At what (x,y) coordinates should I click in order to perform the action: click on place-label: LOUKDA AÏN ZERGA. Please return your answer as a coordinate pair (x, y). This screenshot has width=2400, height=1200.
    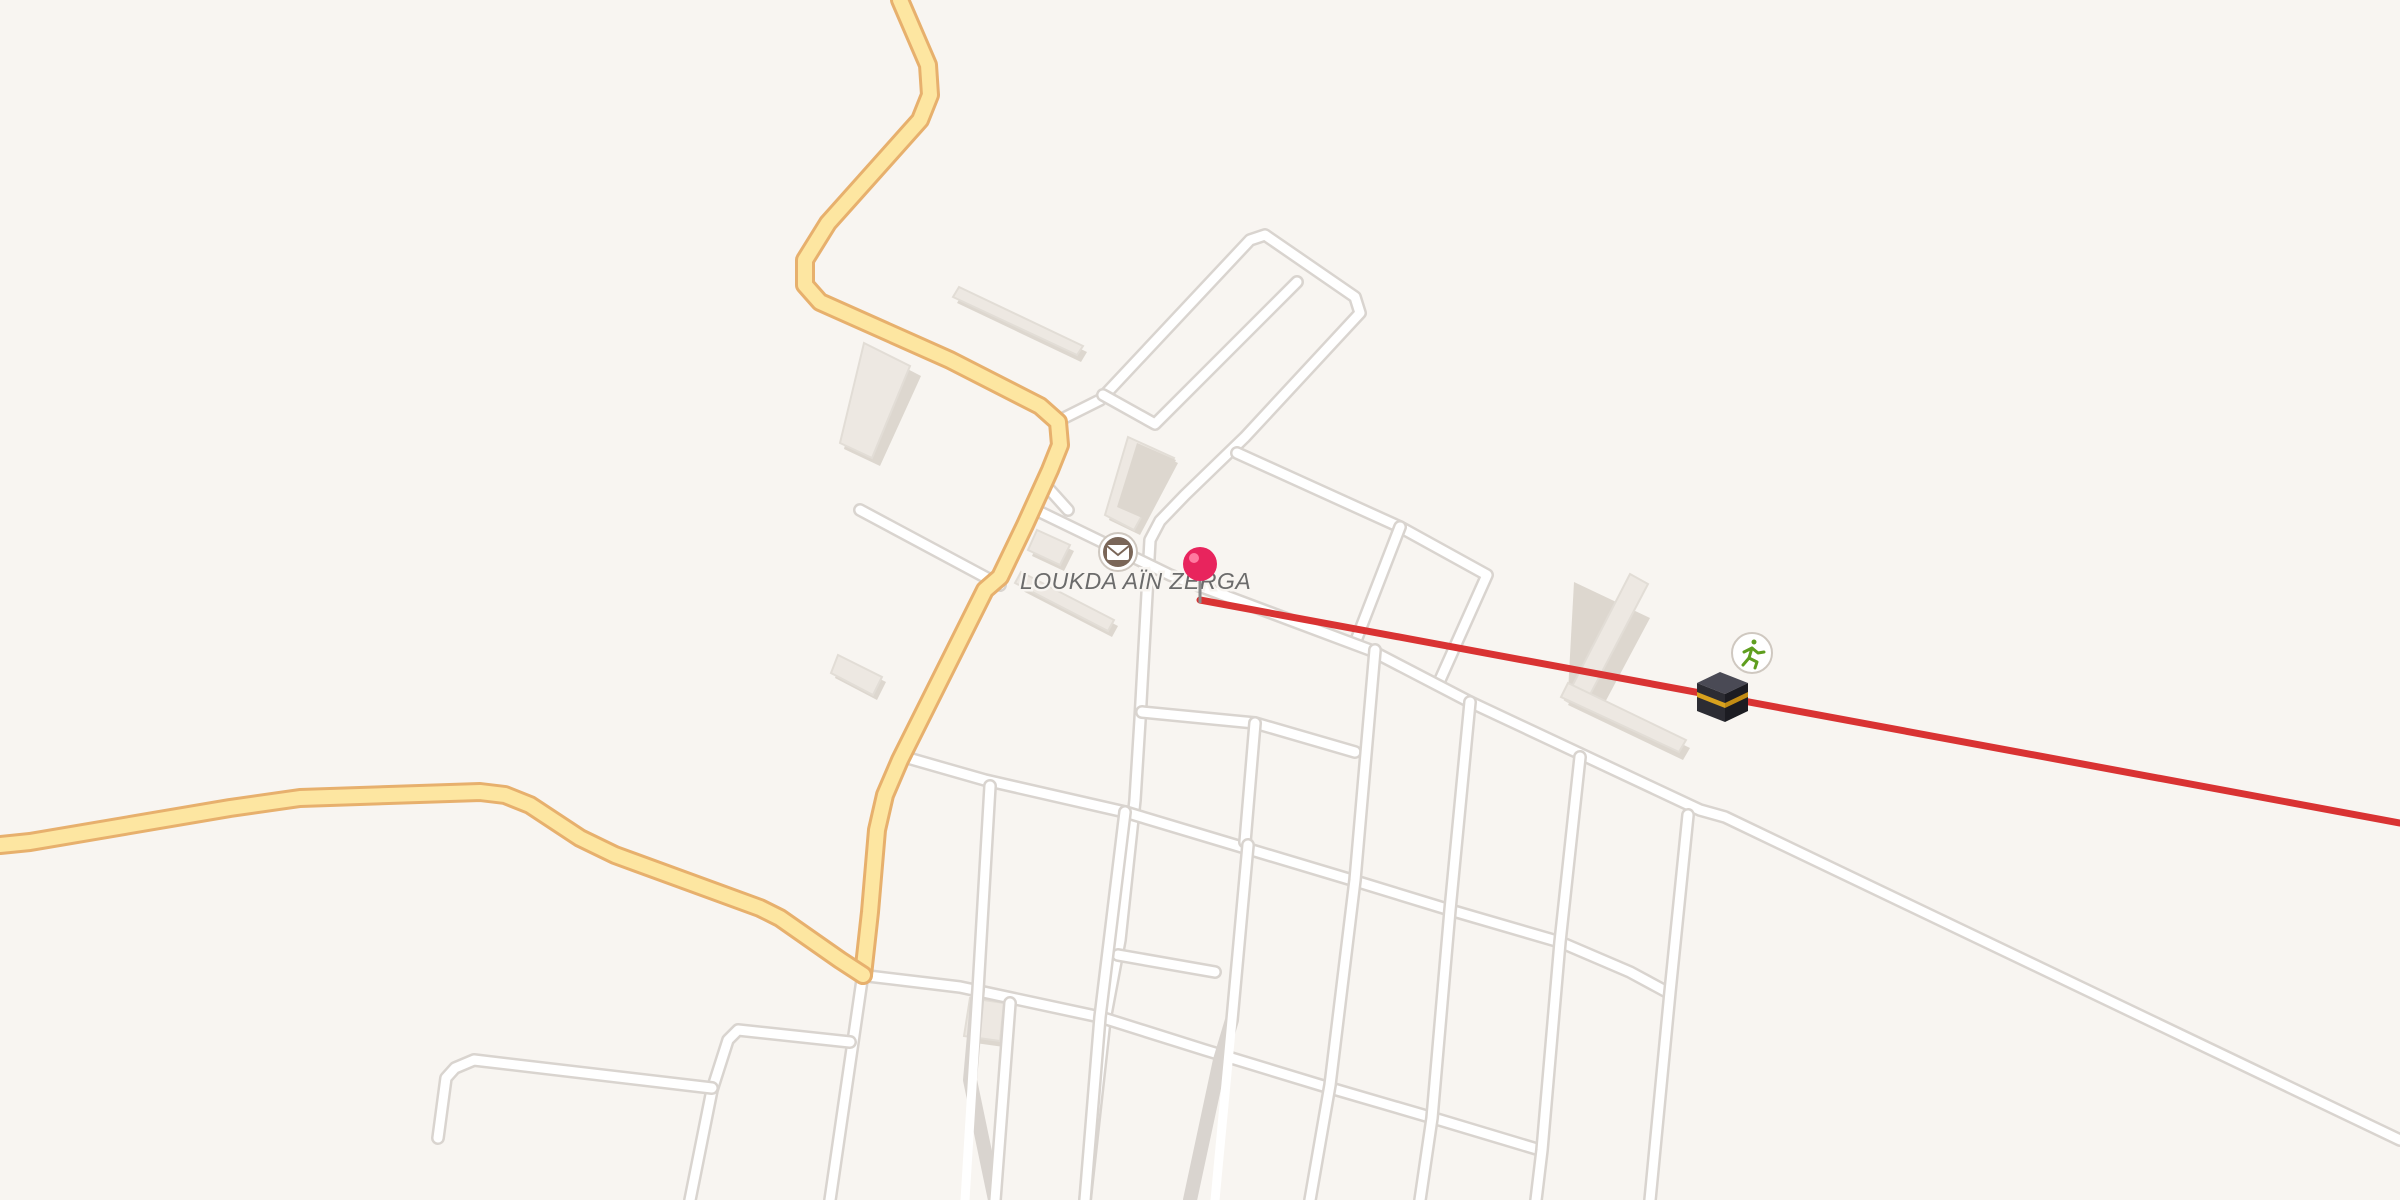
    Looking at the image, I should click on (1135, 581).